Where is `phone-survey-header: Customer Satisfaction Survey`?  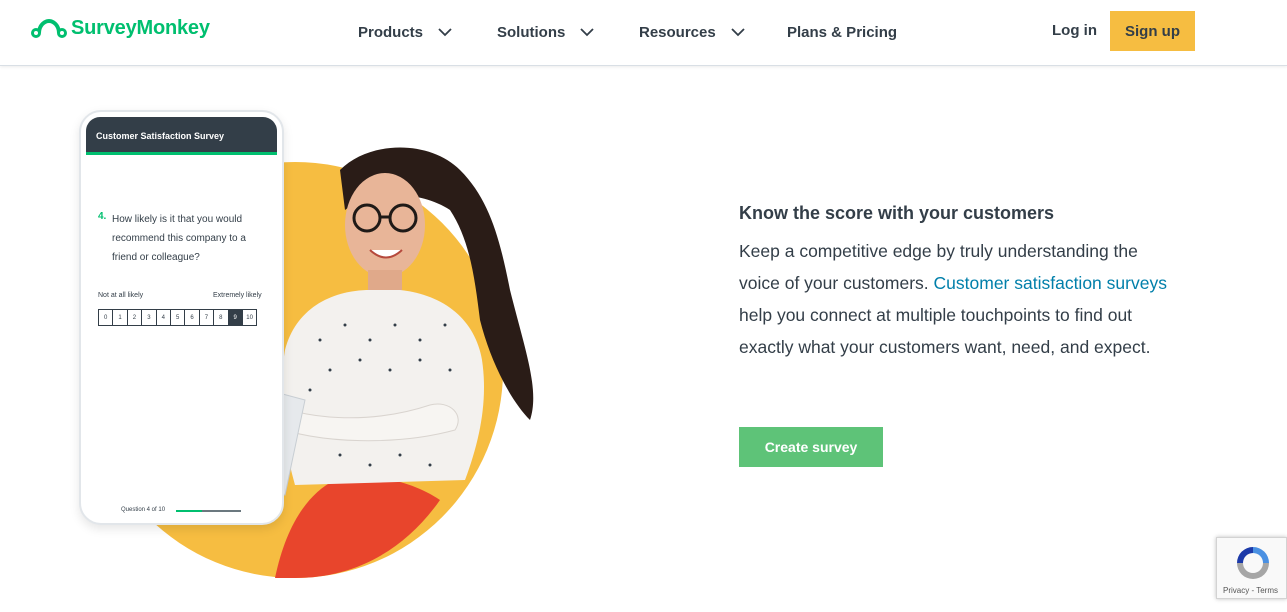
phone-survey-header: Customer Satisfaction Survey is located at coordinates (181, 136).